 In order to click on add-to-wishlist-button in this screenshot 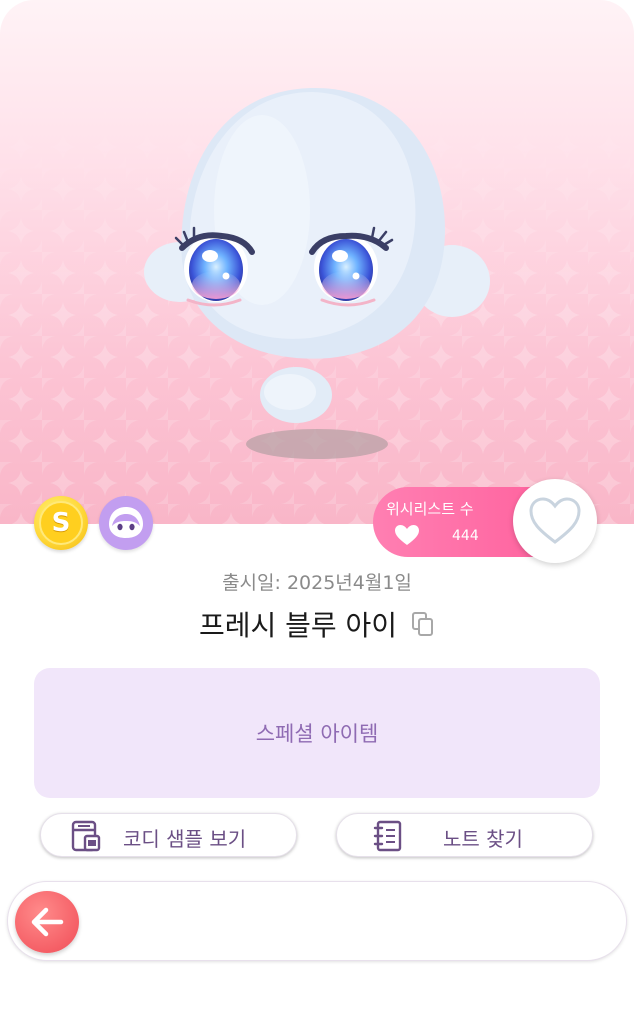, I will do `click(555, 521)`.